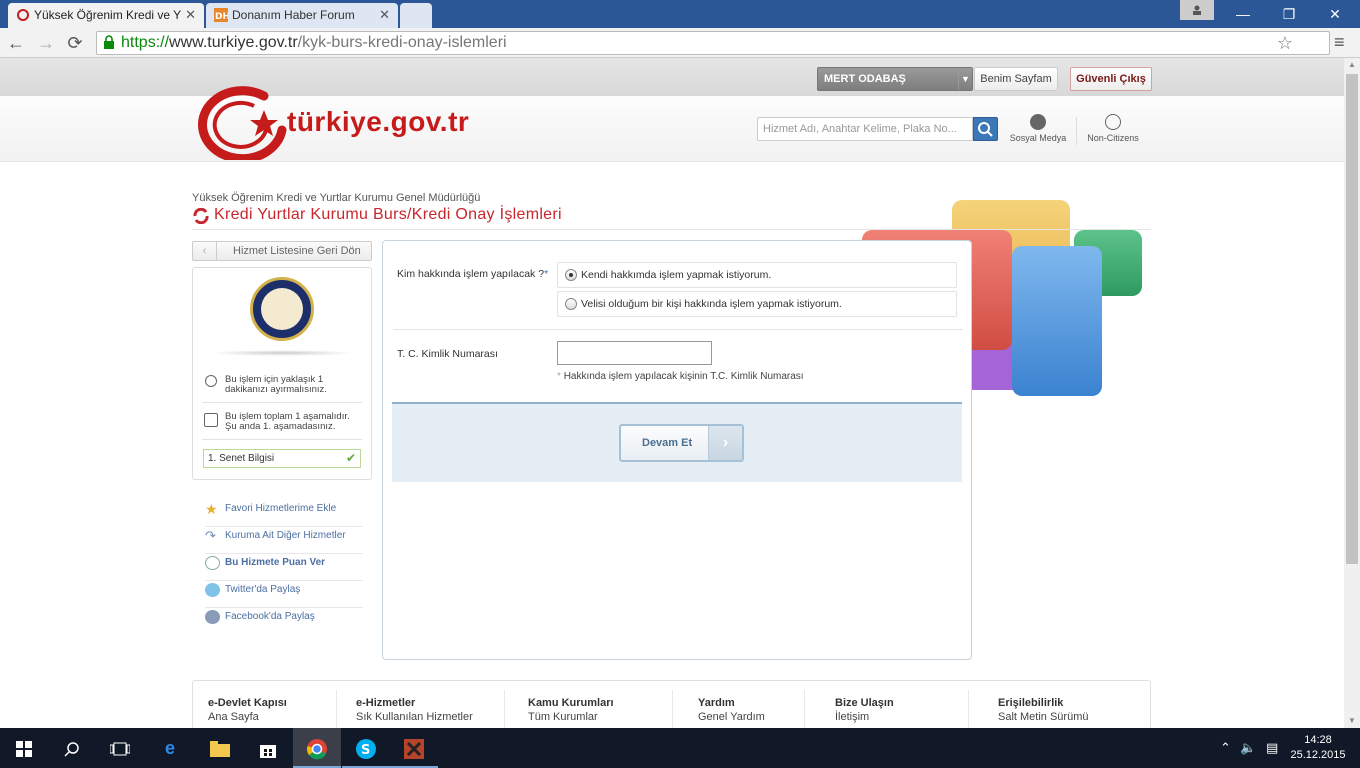  I want to click on tc-label: T. C. Kimlik Numarası, so click(447, 354).